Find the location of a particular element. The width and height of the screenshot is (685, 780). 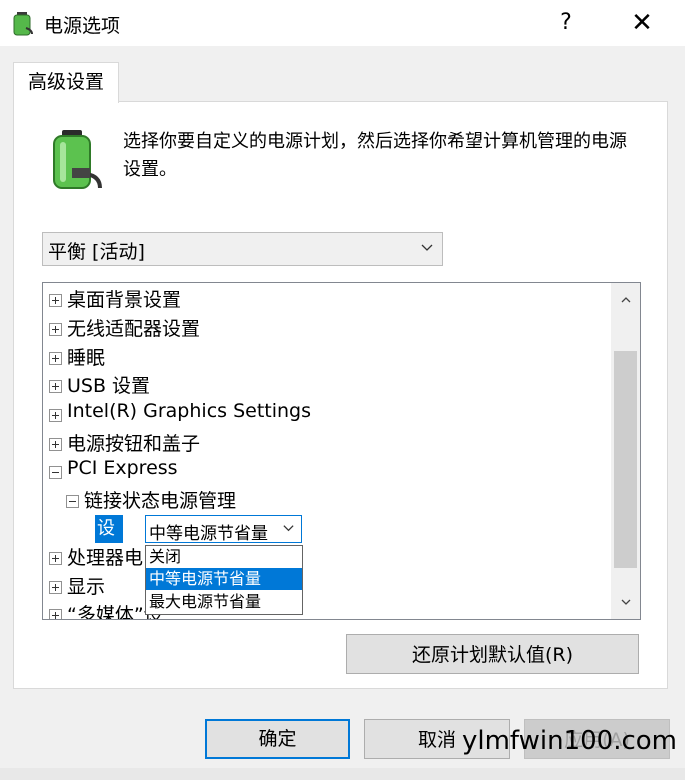

power-plan-select: 平衡 [活动] is located at coordinates (242, 249).